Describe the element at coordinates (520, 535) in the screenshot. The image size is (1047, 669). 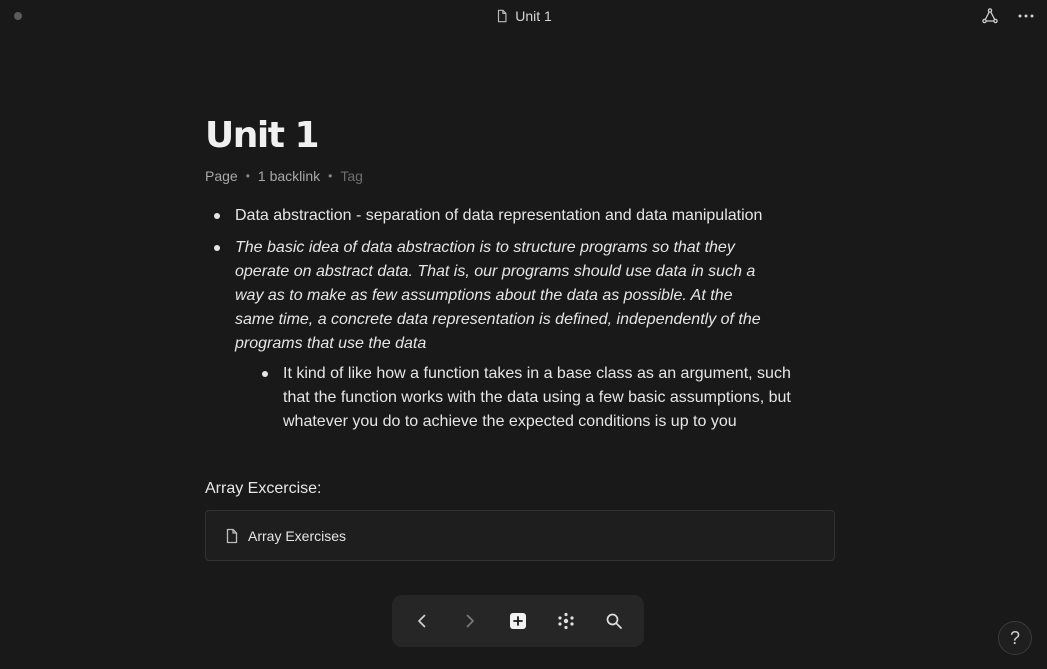
I see `linked-page-card: Array Exercises` at that location.